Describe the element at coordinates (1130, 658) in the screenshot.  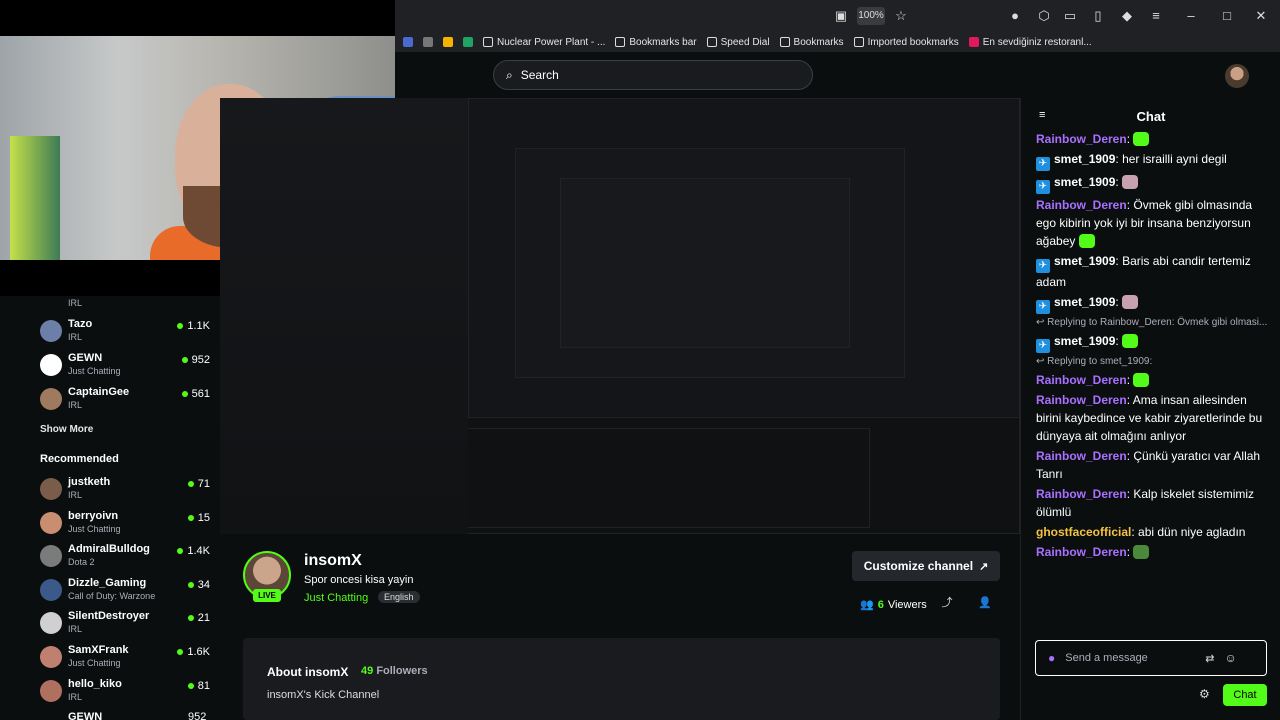
I see `chat-input` at that location.